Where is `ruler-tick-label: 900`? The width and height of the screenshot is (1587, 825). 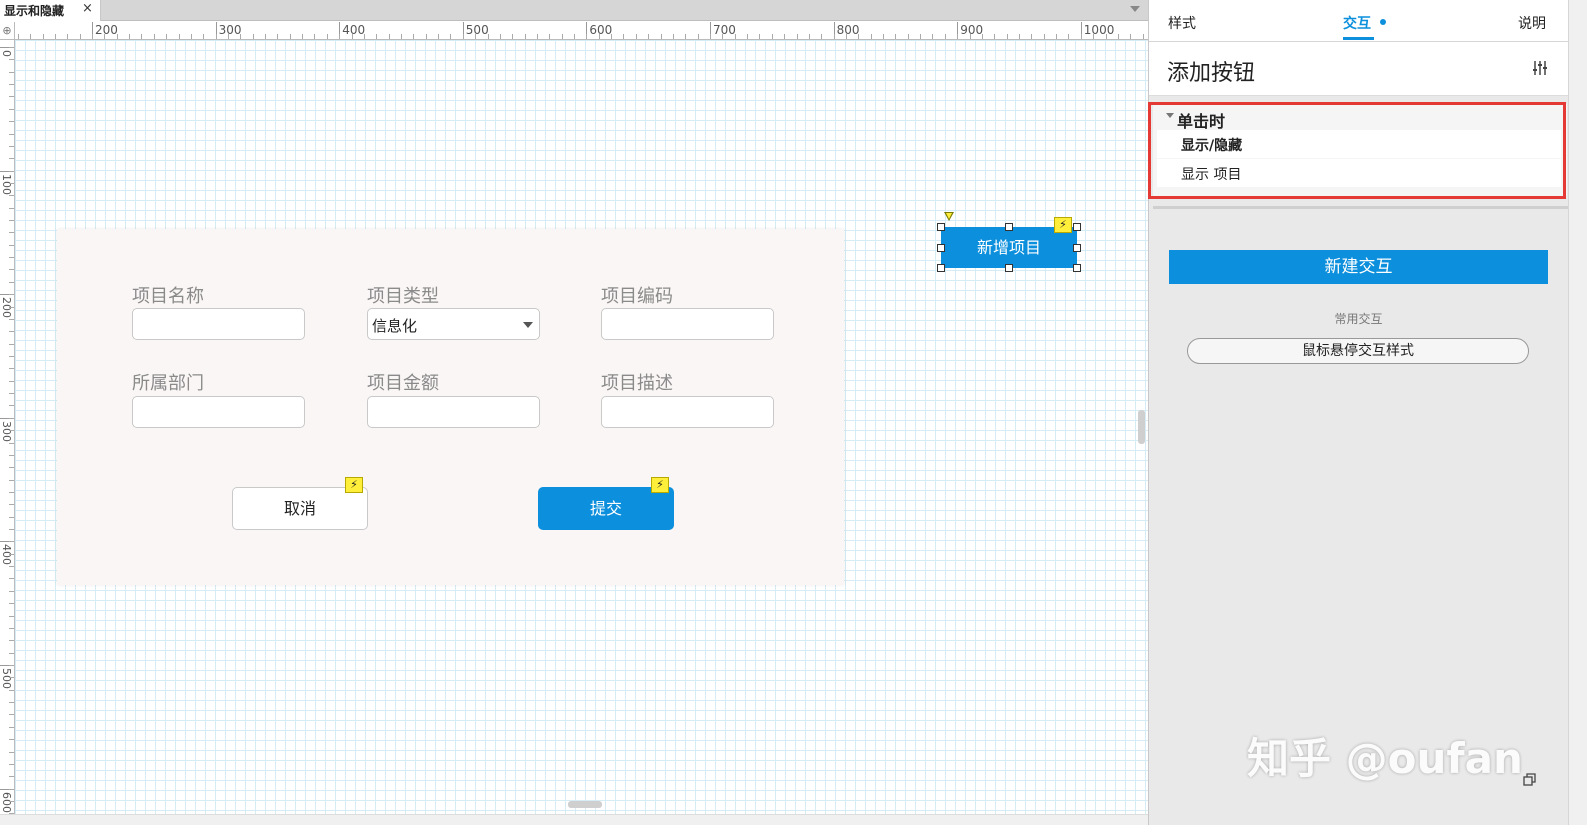 ruler-tick-label: 900 is located at coordinates (972, 30).